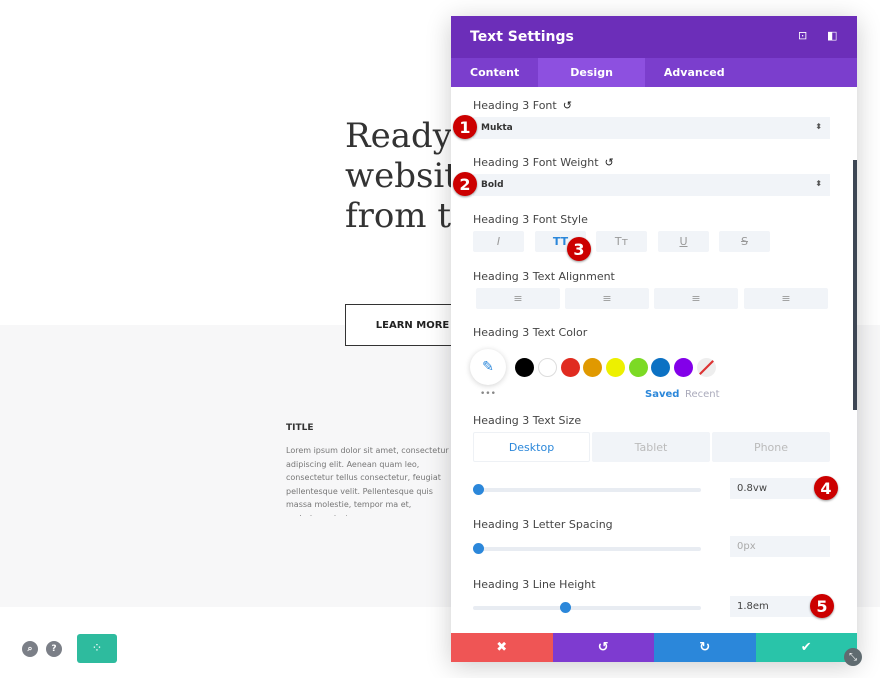 The height and width of the screenshot is (678, 880). Describe the element at coordinates (587, 608) in the screenshot. I see `line-height-slider` at that location.